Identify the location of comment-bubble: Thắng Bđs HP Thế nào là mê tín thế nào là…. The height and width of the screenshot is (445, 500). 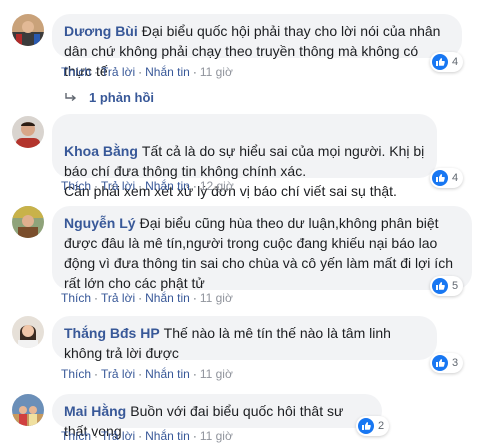
(244, 338).